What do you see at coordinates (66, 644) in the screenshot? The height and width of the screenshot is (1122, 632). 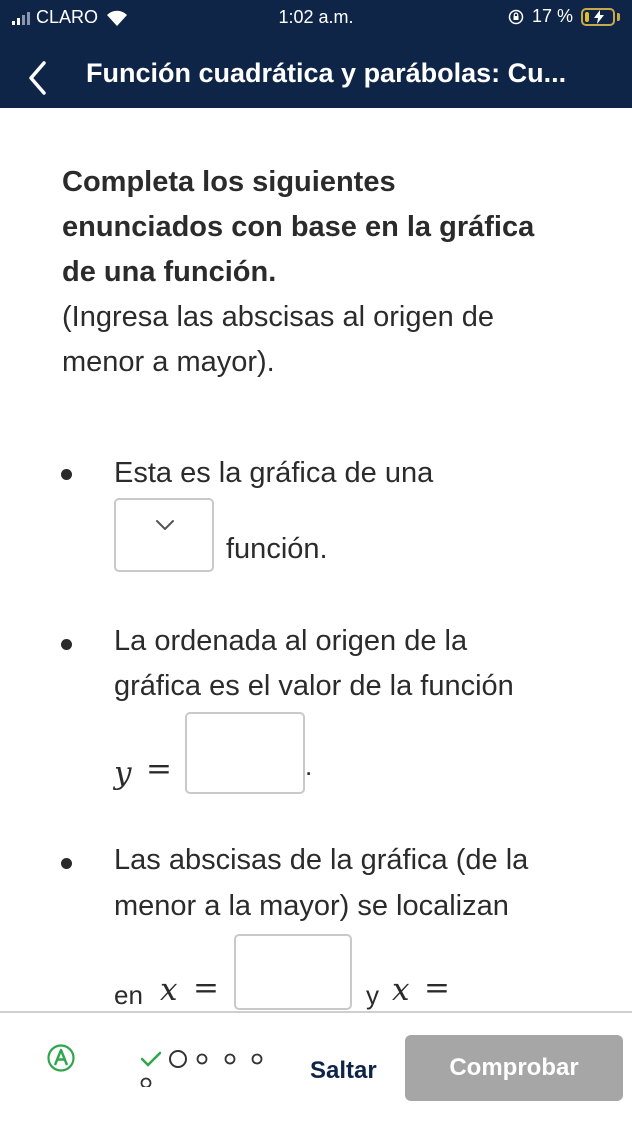 I see `bullet-2-dot` at bounding box center [66, 644].